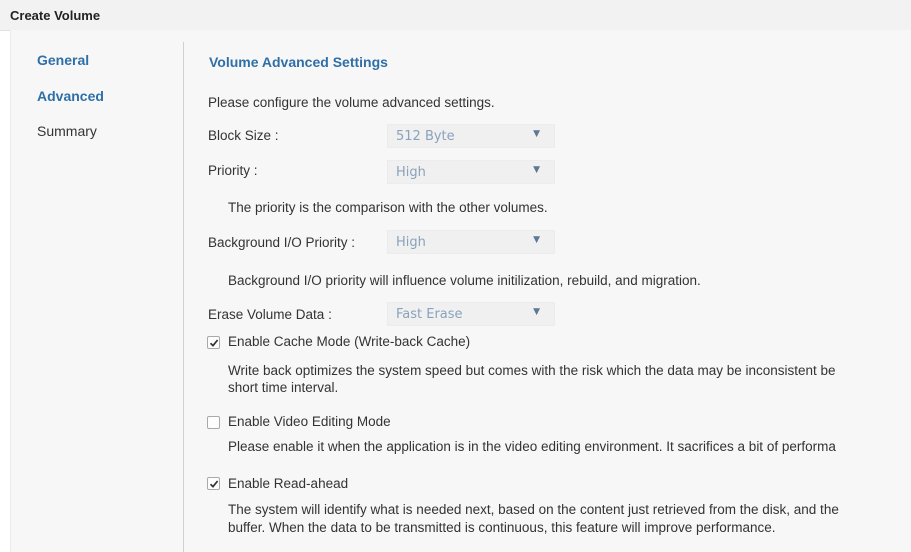  Describe the element at coordinates (63, 60) in the screenshot. I see `nav-item-general: General` at that location.